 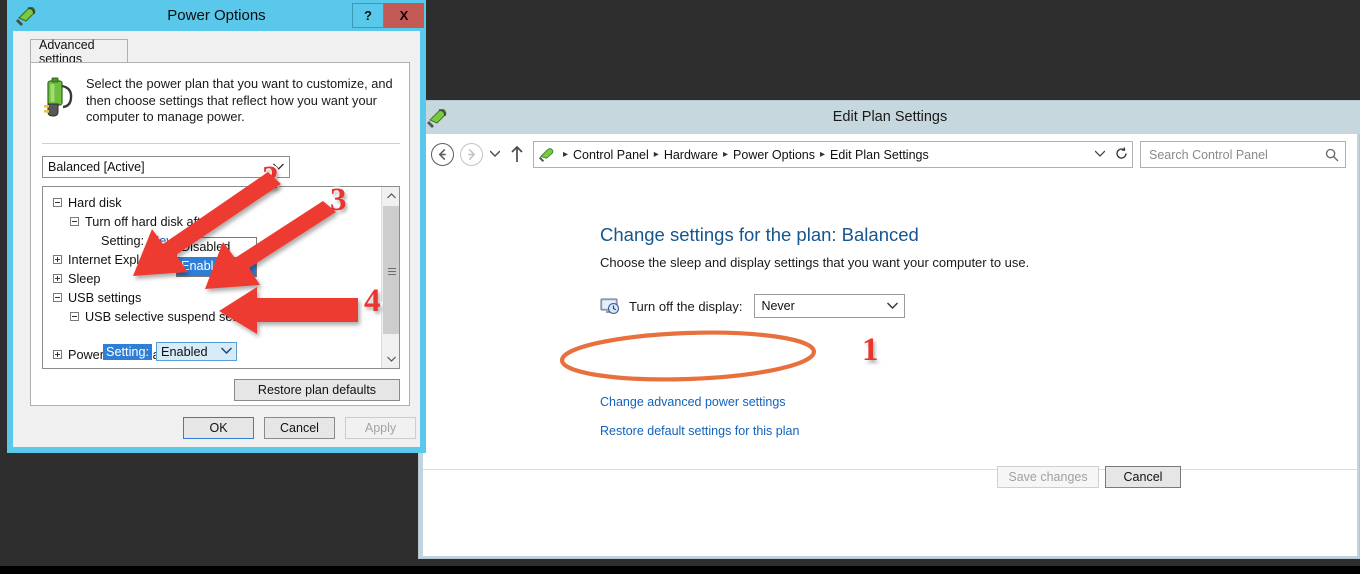 I want to click on scroll-down-icon, so click(x=390, y=359).